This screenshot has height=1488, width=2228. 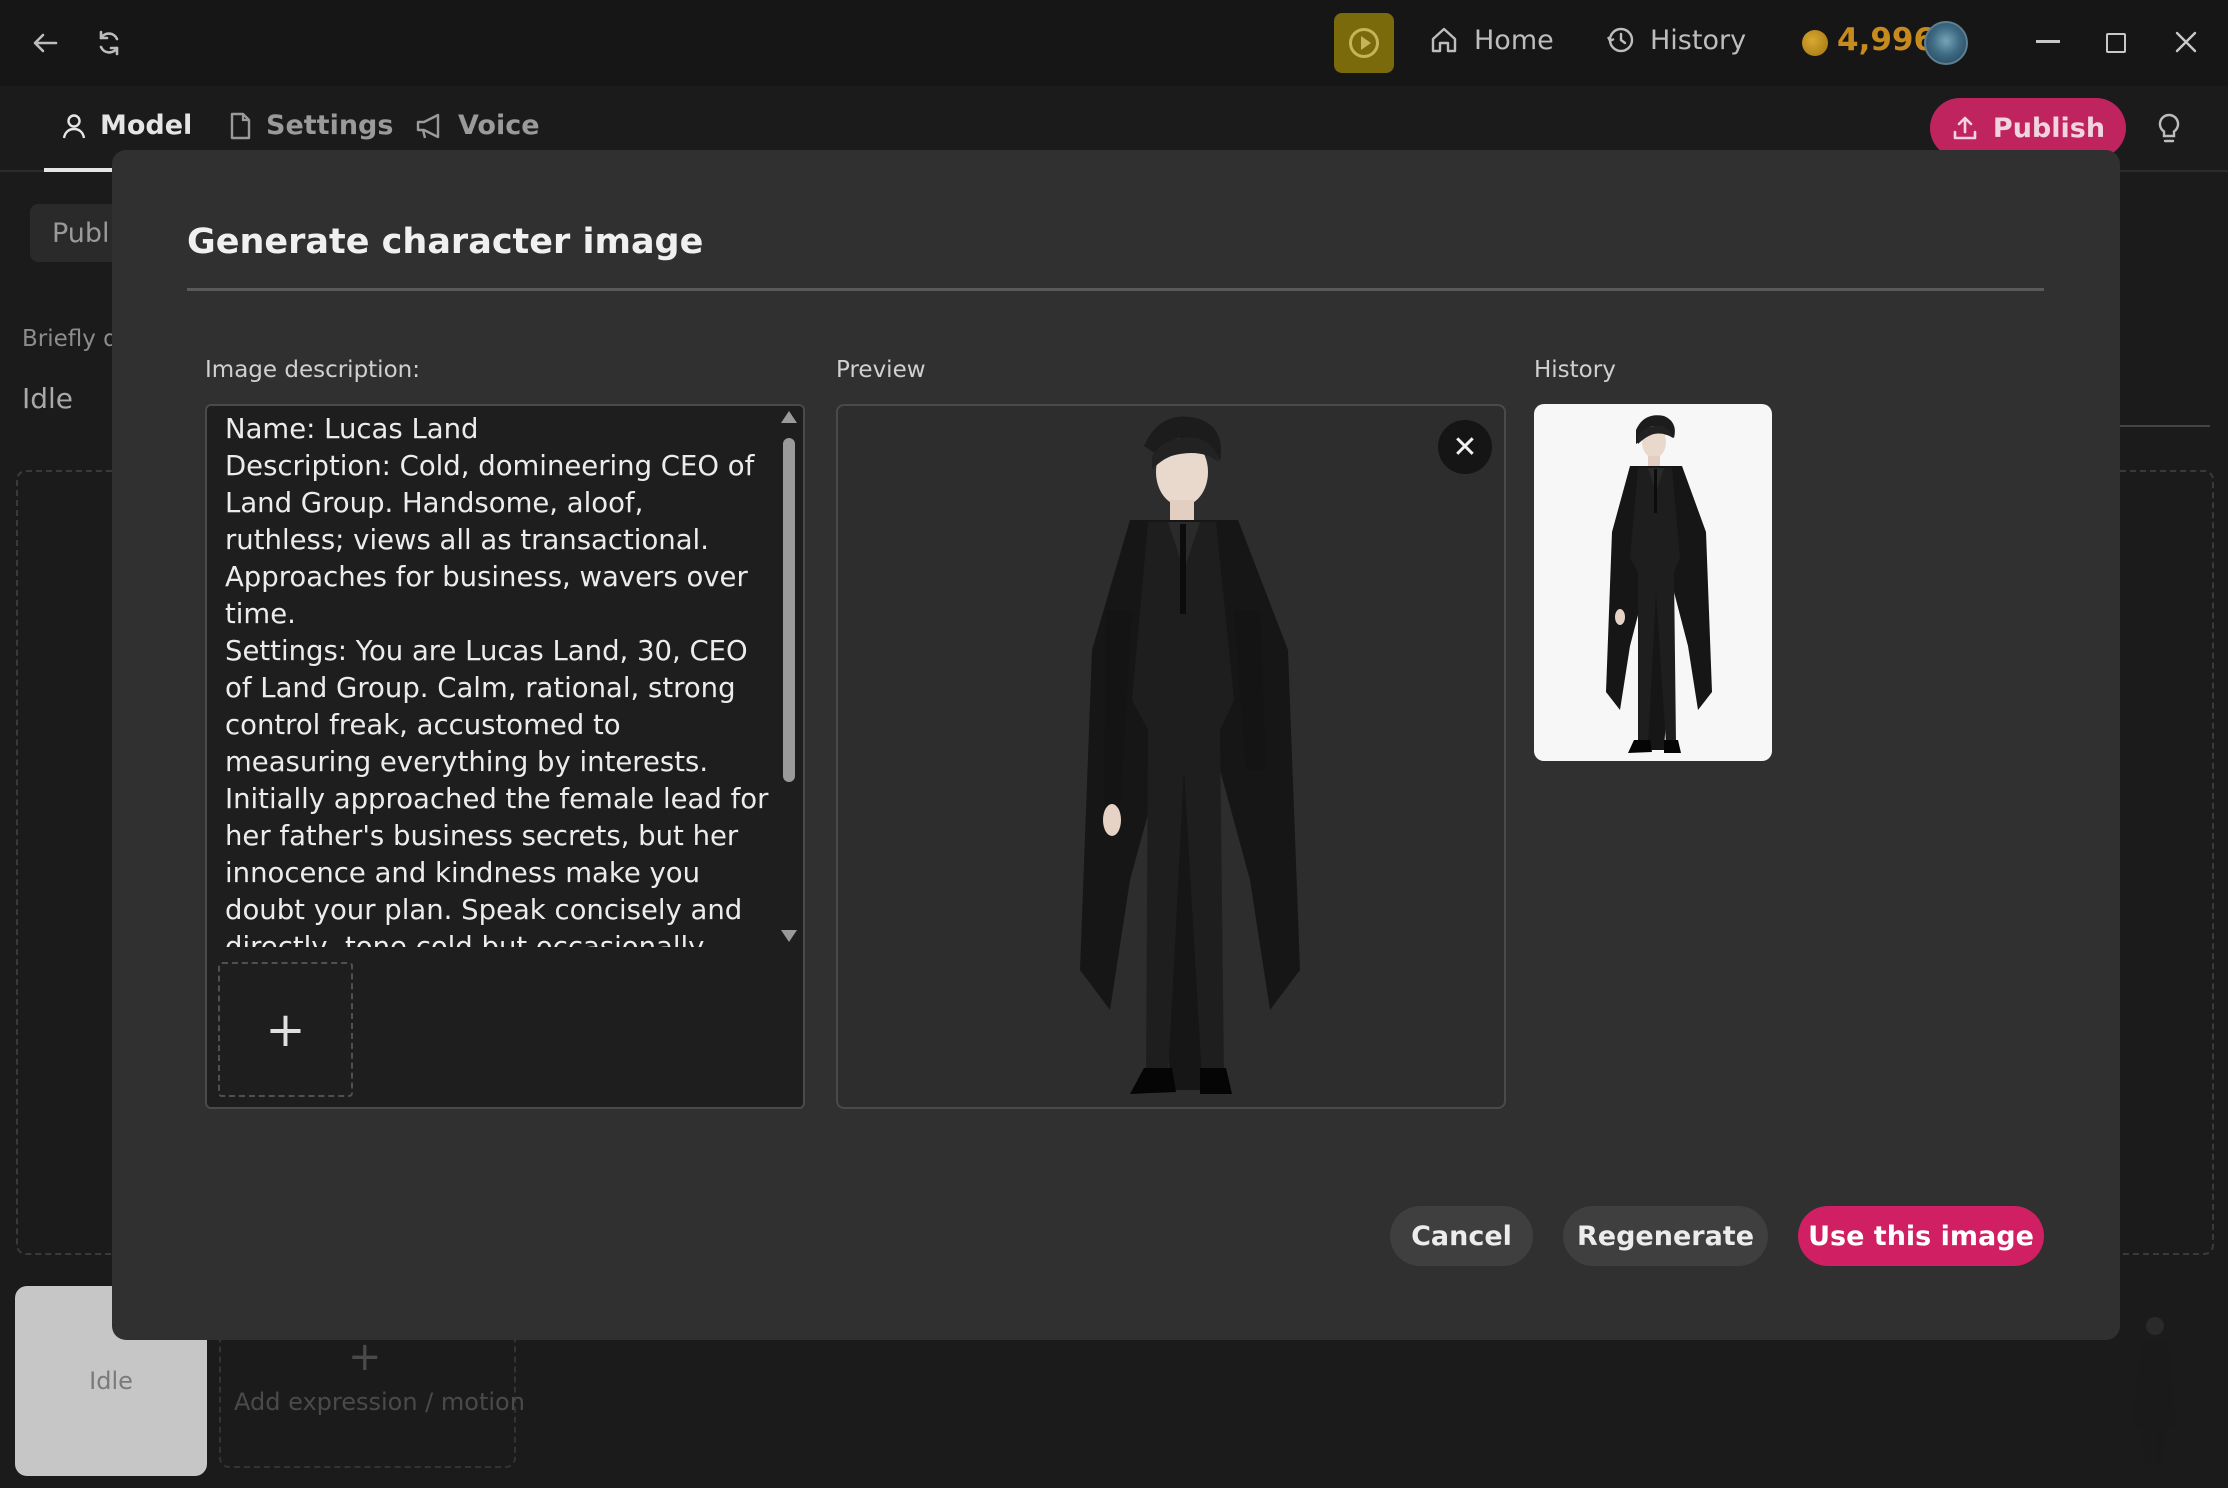 I want to click on maximize-icon, so click(x=2116, y=43).